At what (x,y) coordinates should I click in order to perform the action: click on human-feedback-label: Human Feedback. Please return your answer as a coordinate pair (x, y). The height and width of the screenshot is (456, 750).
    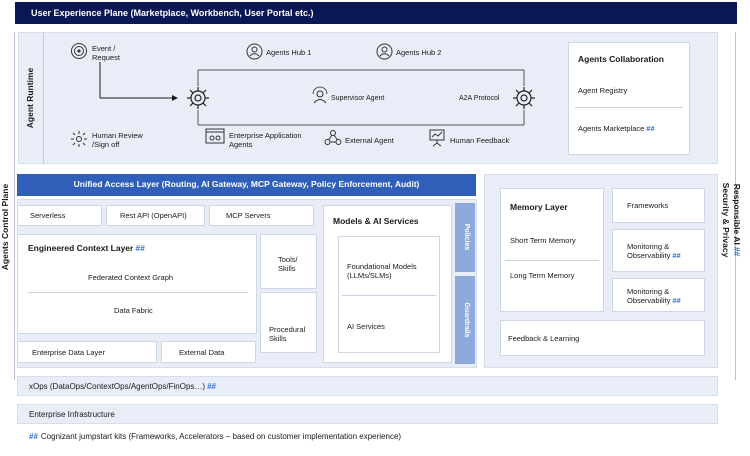
    Looking at the image, I should click on (480, 140).